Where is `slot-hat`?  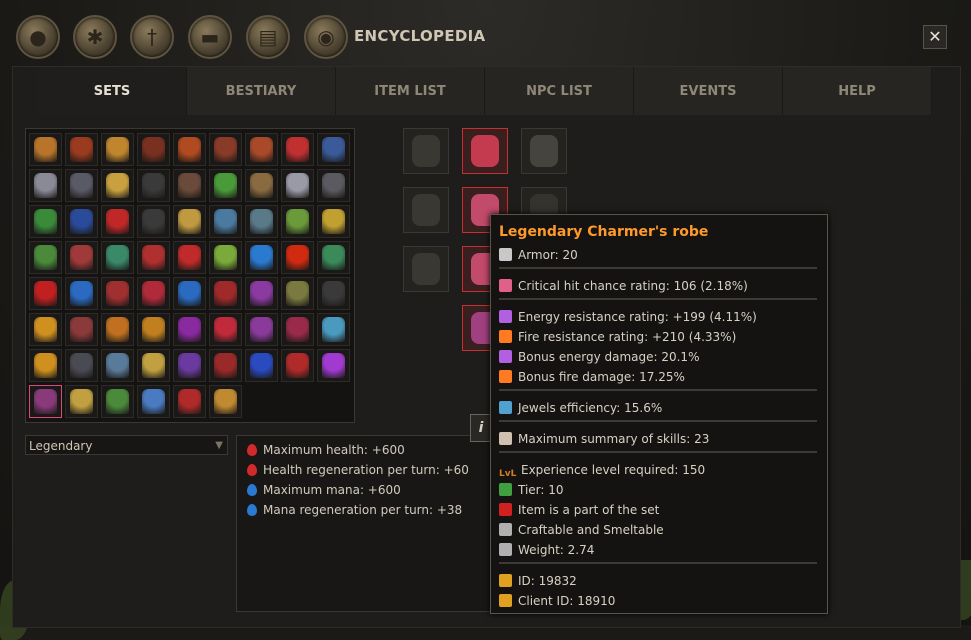 slot-hat is located at coordinates (485, 151).